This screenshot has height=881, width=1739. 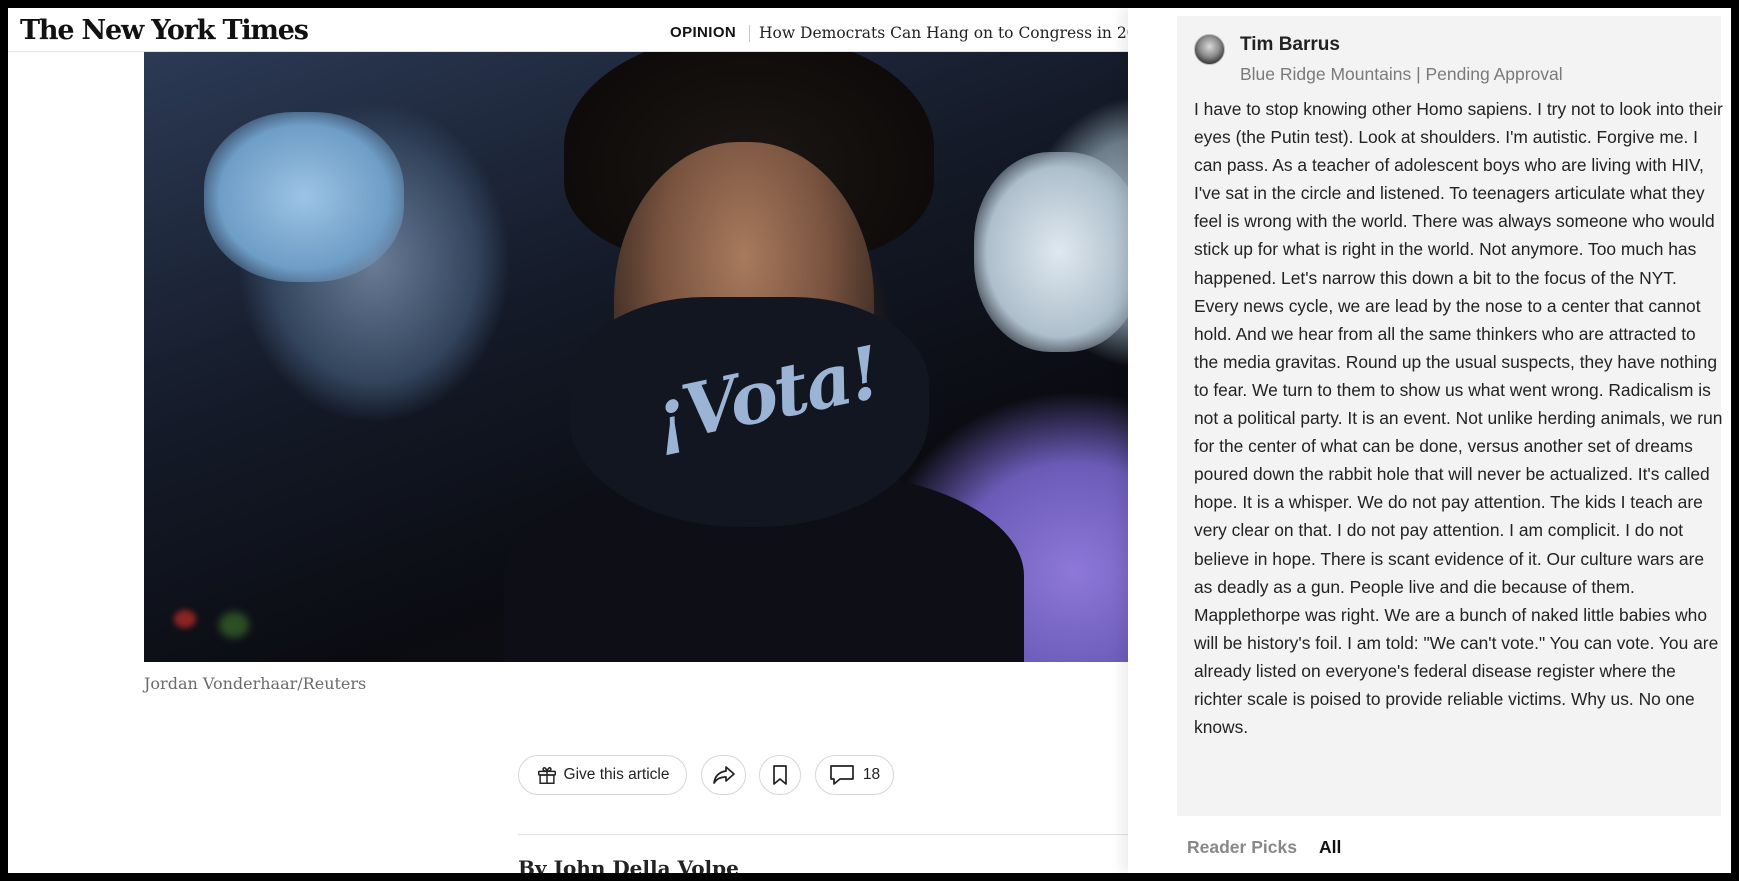 What do you see at coordinates (1209, 49) in the screenshot?
I see `commenter-avatar` at bounding box center [1209, 49].